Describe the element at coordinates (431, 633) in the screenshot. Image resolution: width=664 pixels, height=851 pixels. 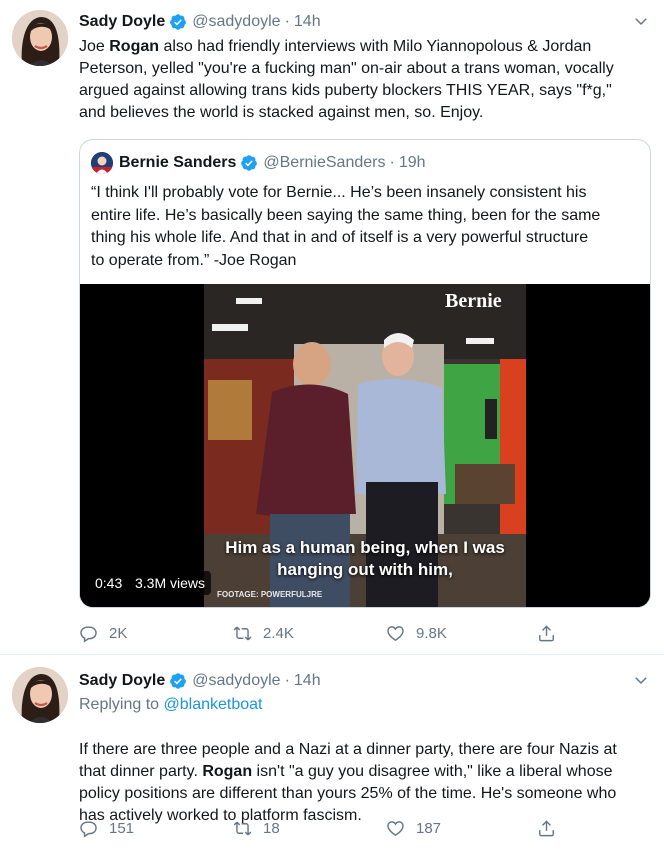
I see `like-count: 9.8K` at that location.